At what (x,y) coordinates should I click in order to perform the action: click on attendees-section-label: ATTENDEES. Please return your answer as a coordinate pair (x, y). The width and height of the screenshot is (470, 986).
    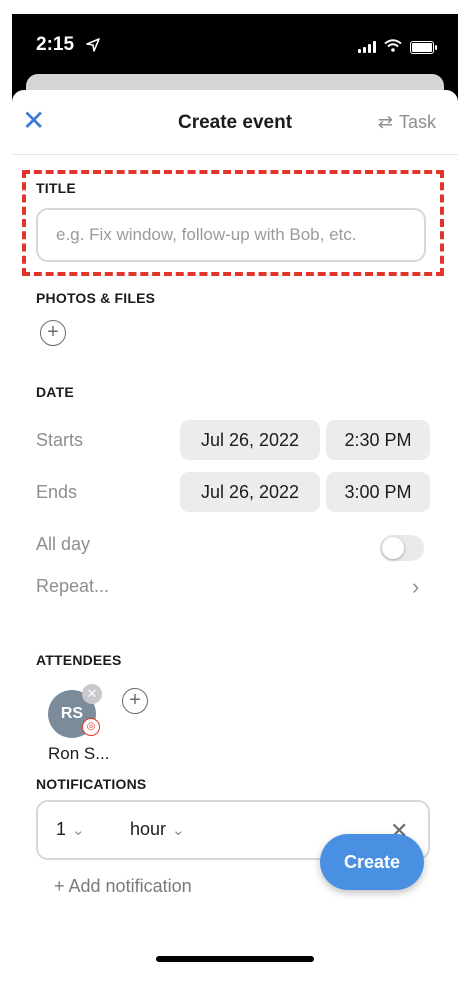
    Looking at the image, I should click on (79, 660).